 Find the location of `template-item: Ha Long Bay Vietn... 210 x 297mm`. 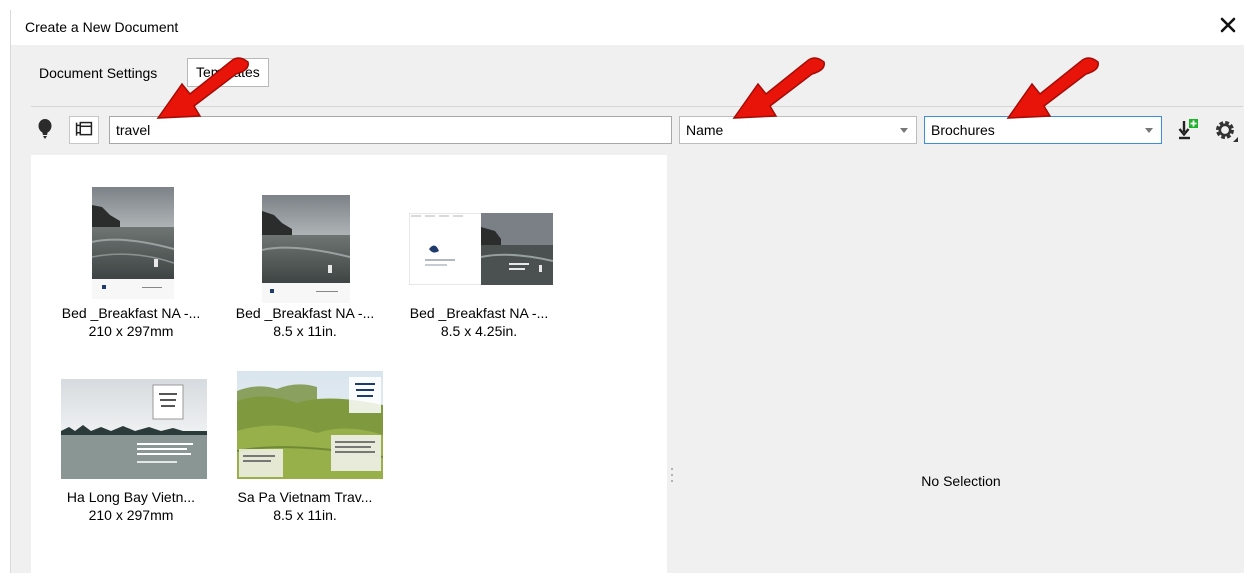

template-item: Ha Long Bay Vietn... 210 x 297mm is located at coordinates (131, 455).